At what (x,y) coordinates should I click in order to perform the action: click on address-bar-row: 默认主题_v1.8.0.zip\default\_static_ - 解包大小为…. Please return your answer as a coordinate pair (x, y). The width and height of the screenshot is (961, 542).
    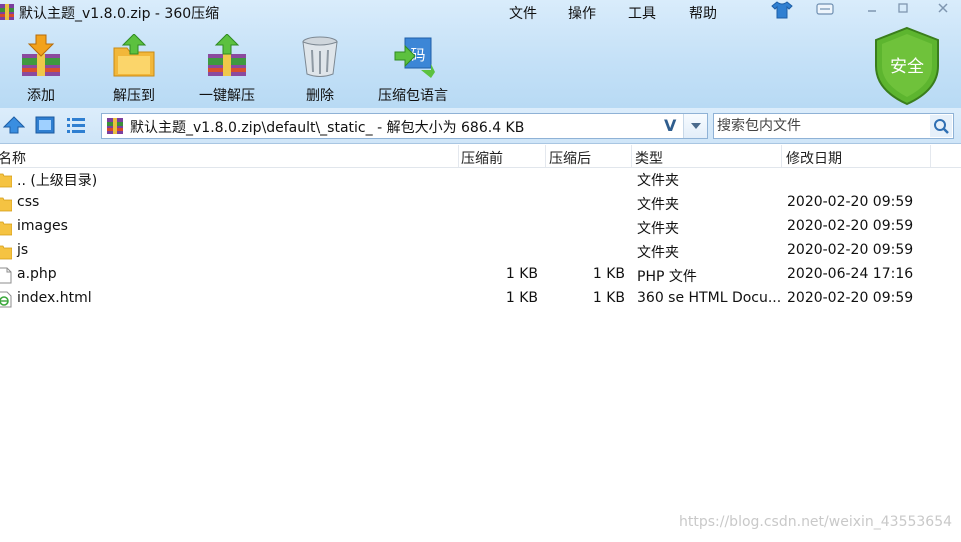
    Looking at the image, I should click on (480, 126).